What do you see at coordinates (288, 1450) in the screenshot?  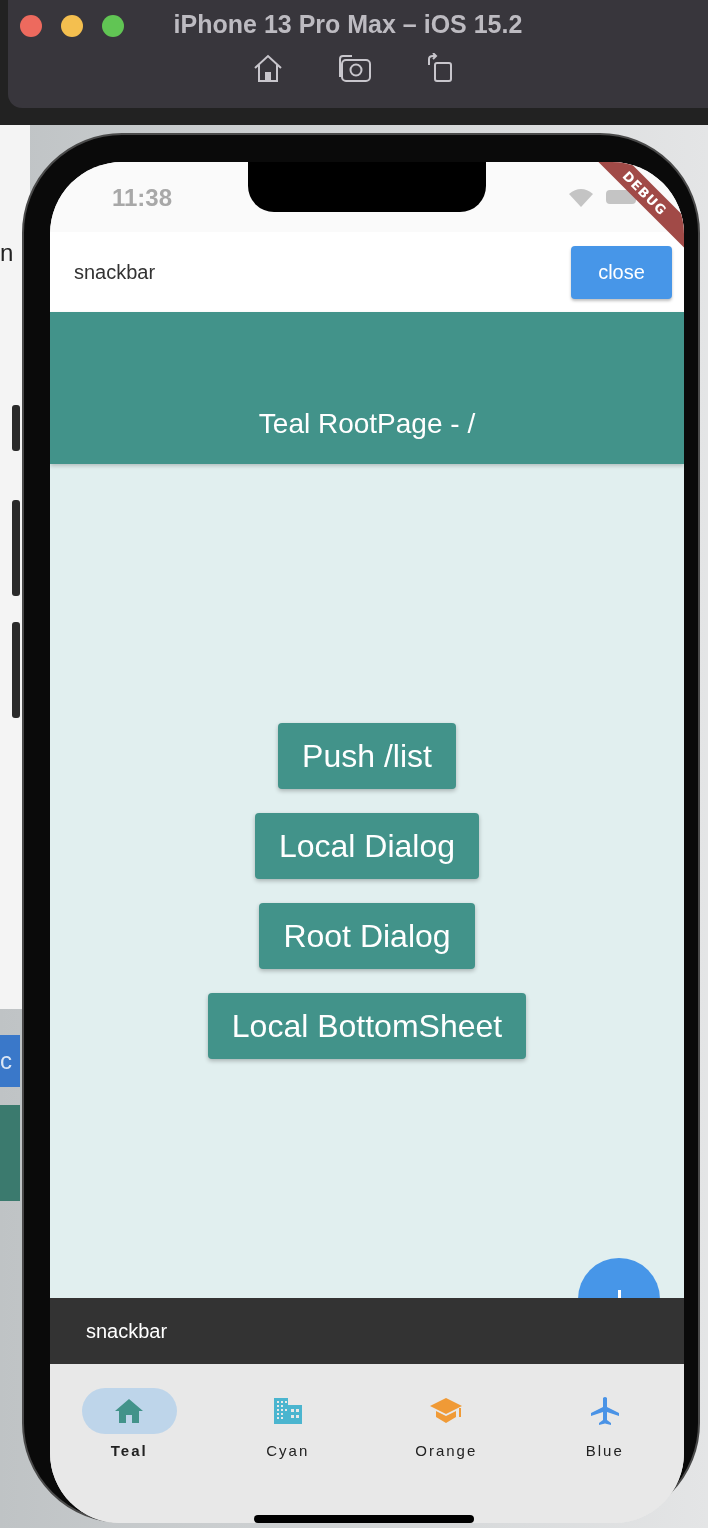 I see `nav-label: Cyan` at bounding box center [288, 1450].